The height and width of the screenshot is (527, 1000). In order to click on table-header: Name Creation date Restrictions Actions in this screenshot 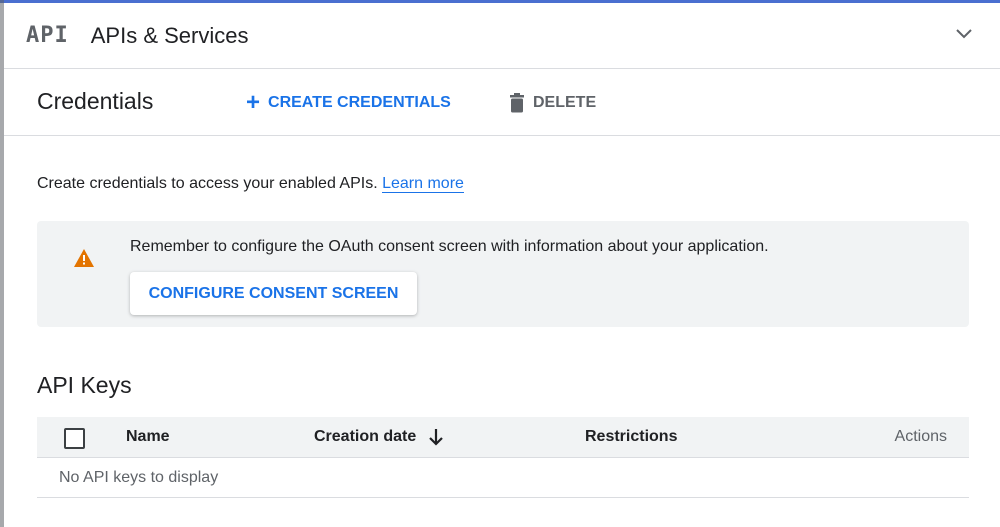, I will do `click(503, 437)`.